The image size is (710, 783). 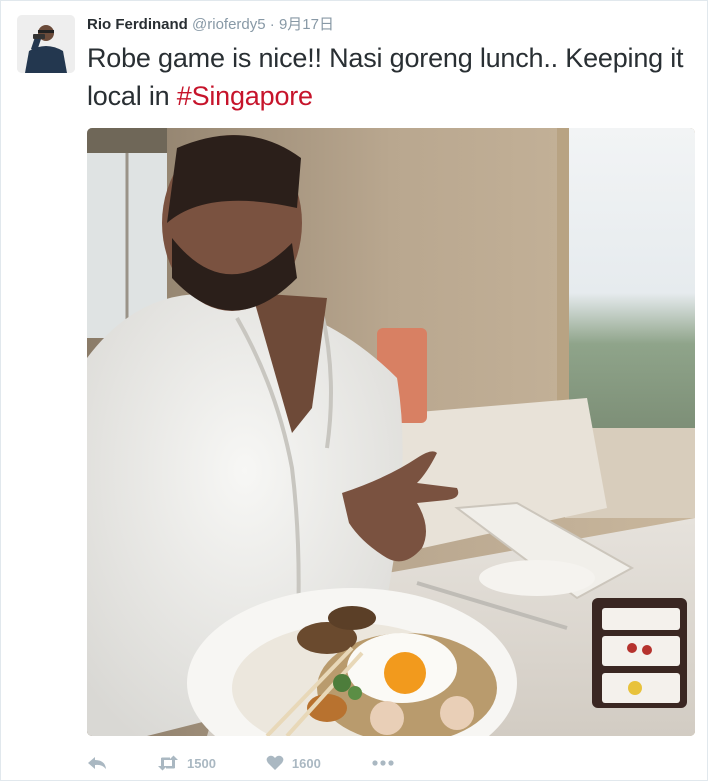 What do you see at coordinates (137, 24) in the screenshot?
I see `author-name: Rio Ferdinand` at bounding box center [137, 24].